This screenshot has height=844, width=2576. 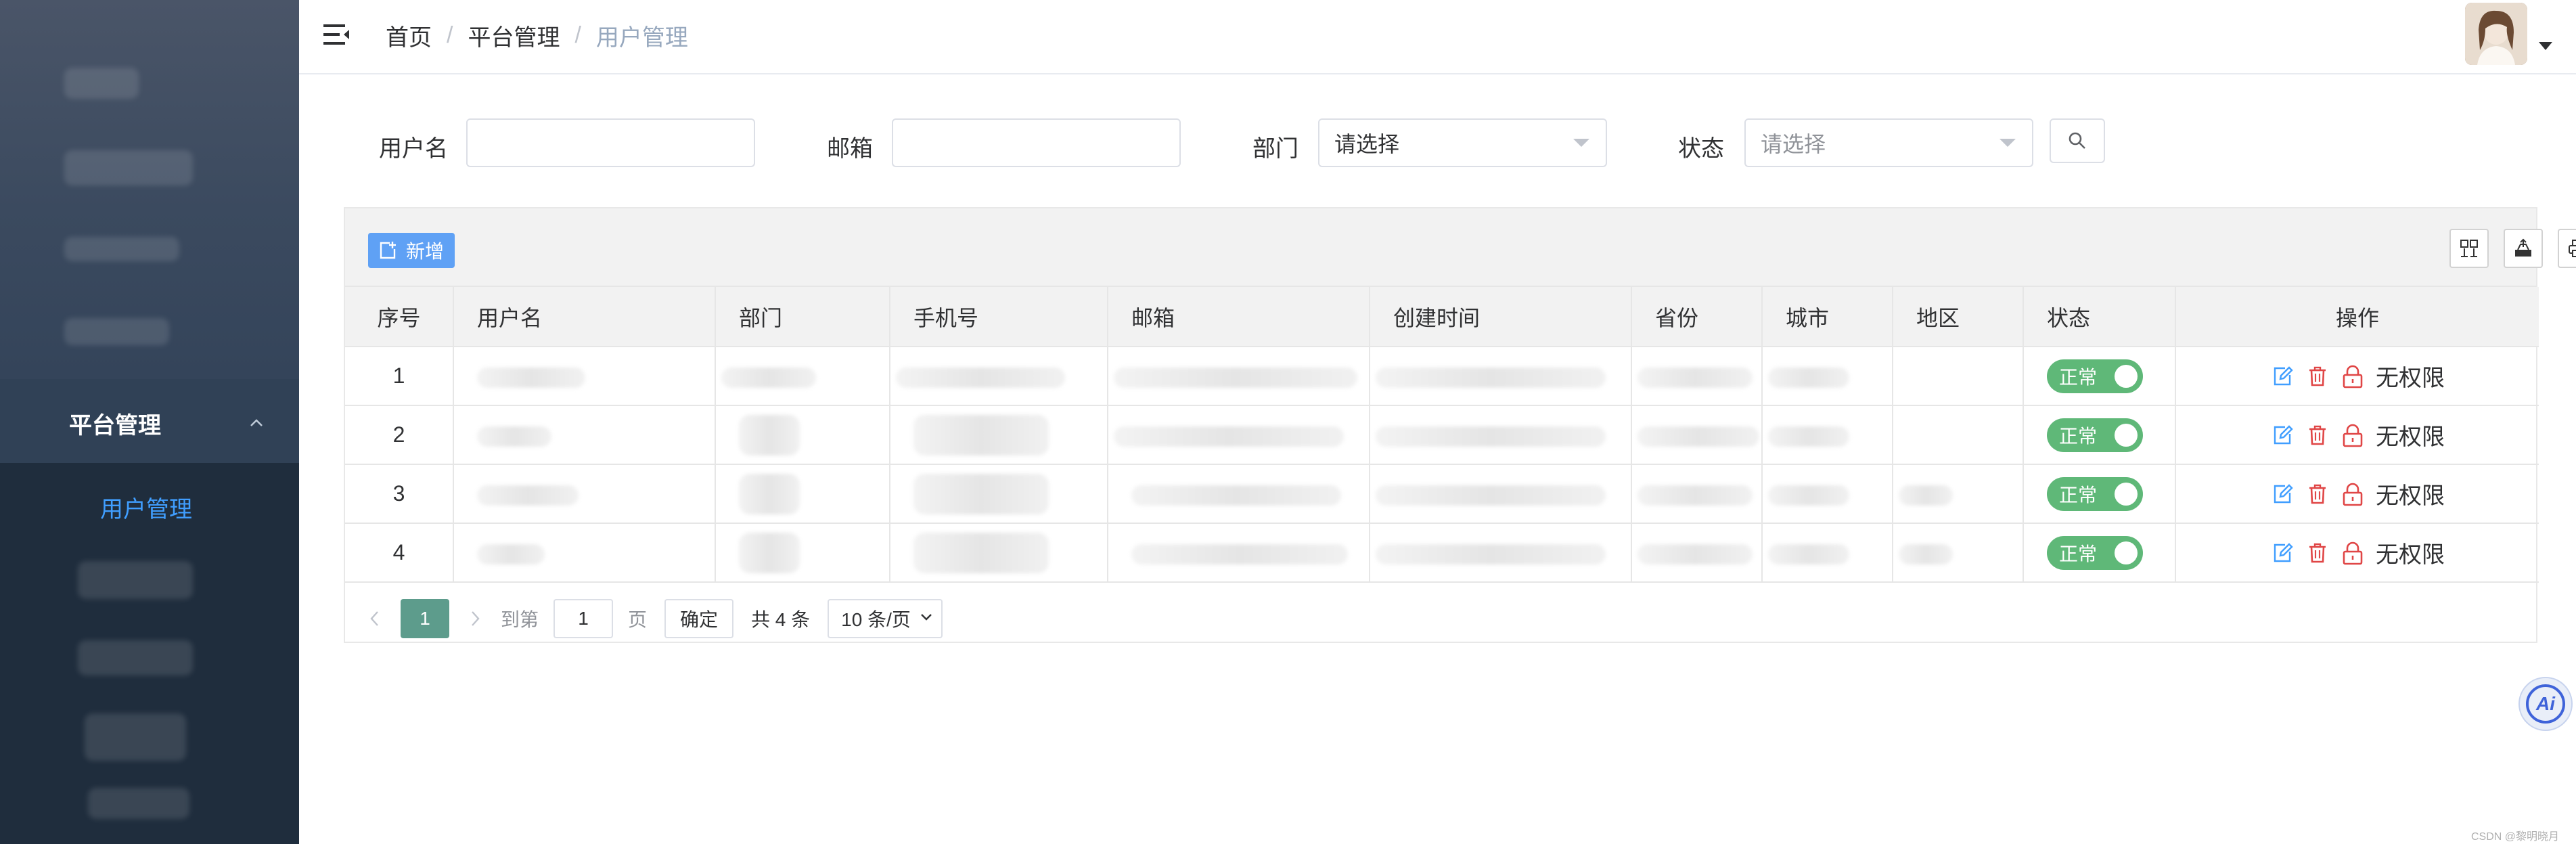 What do you see at coordinates (2126, 435) in the screenshot?
I see `toggle-knob` at bounding box center [2126, 435].